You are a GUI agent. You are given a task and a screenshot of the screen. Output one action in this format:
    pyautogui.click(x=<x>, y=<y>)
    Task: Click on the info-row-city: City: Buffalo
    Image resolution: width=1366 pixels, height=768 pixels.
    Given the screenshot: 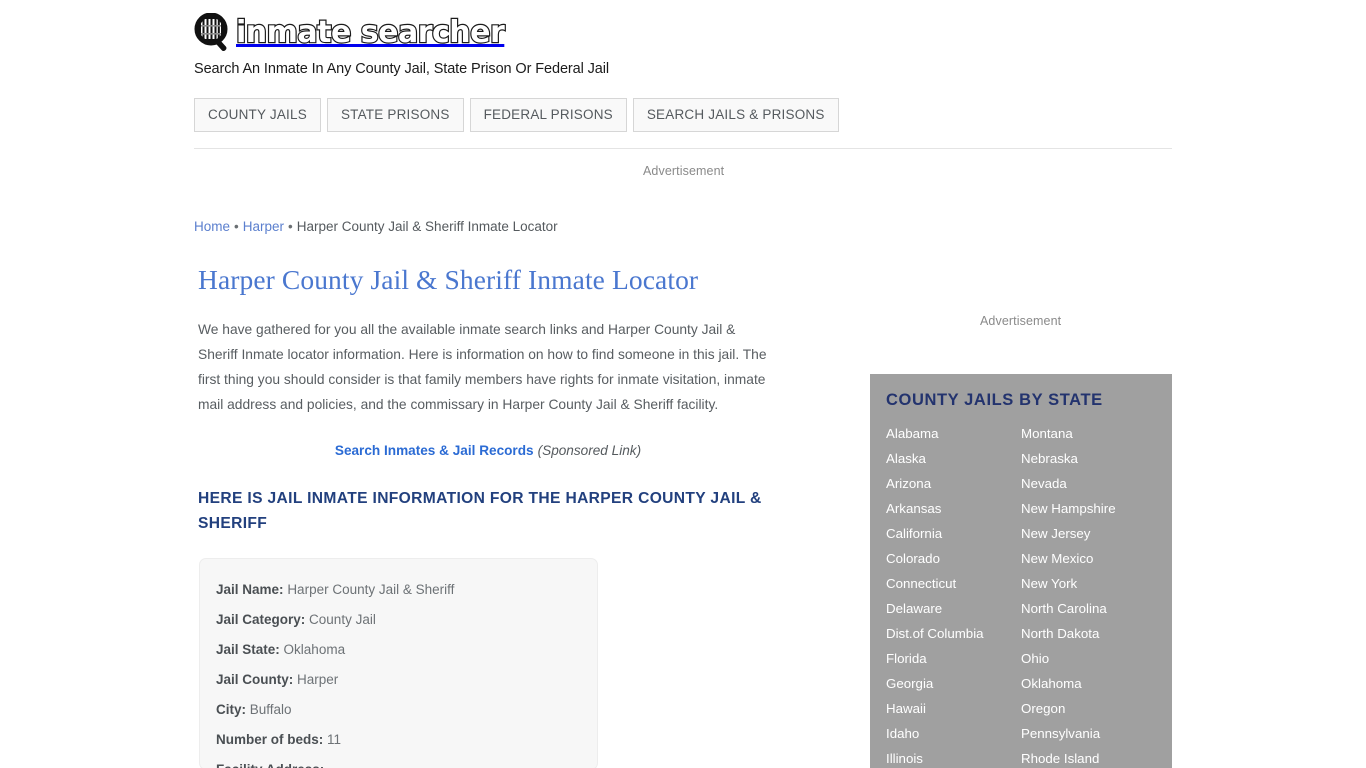 What is the action you would take?
    pyautogui.click(x=406, y=710)
    